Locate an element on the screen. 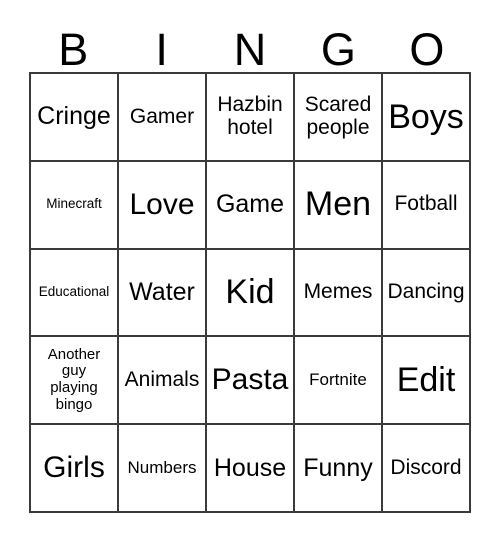 Image resolution: width=500 pixels, height=544 pixels. bingo-cell-label: Fortnite is located at coordinates (338, 380).